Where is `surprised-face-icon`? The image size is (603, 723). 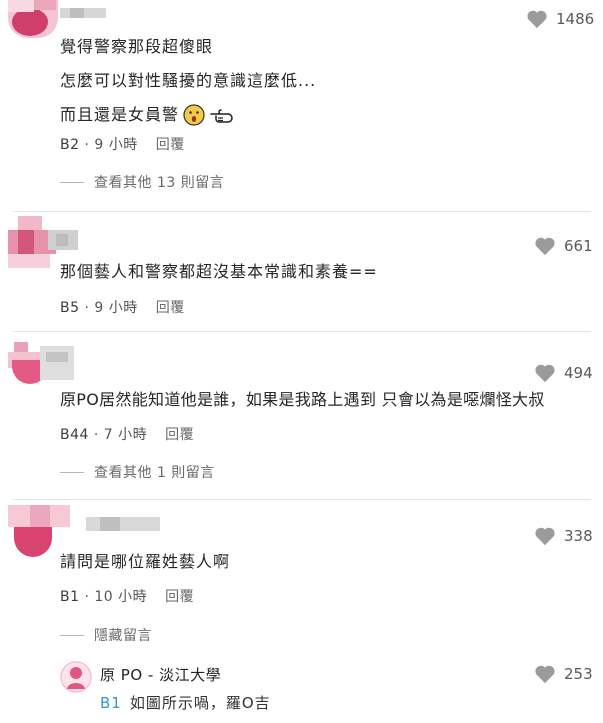 surprised-face-icon is located at coordinates (194, 115).